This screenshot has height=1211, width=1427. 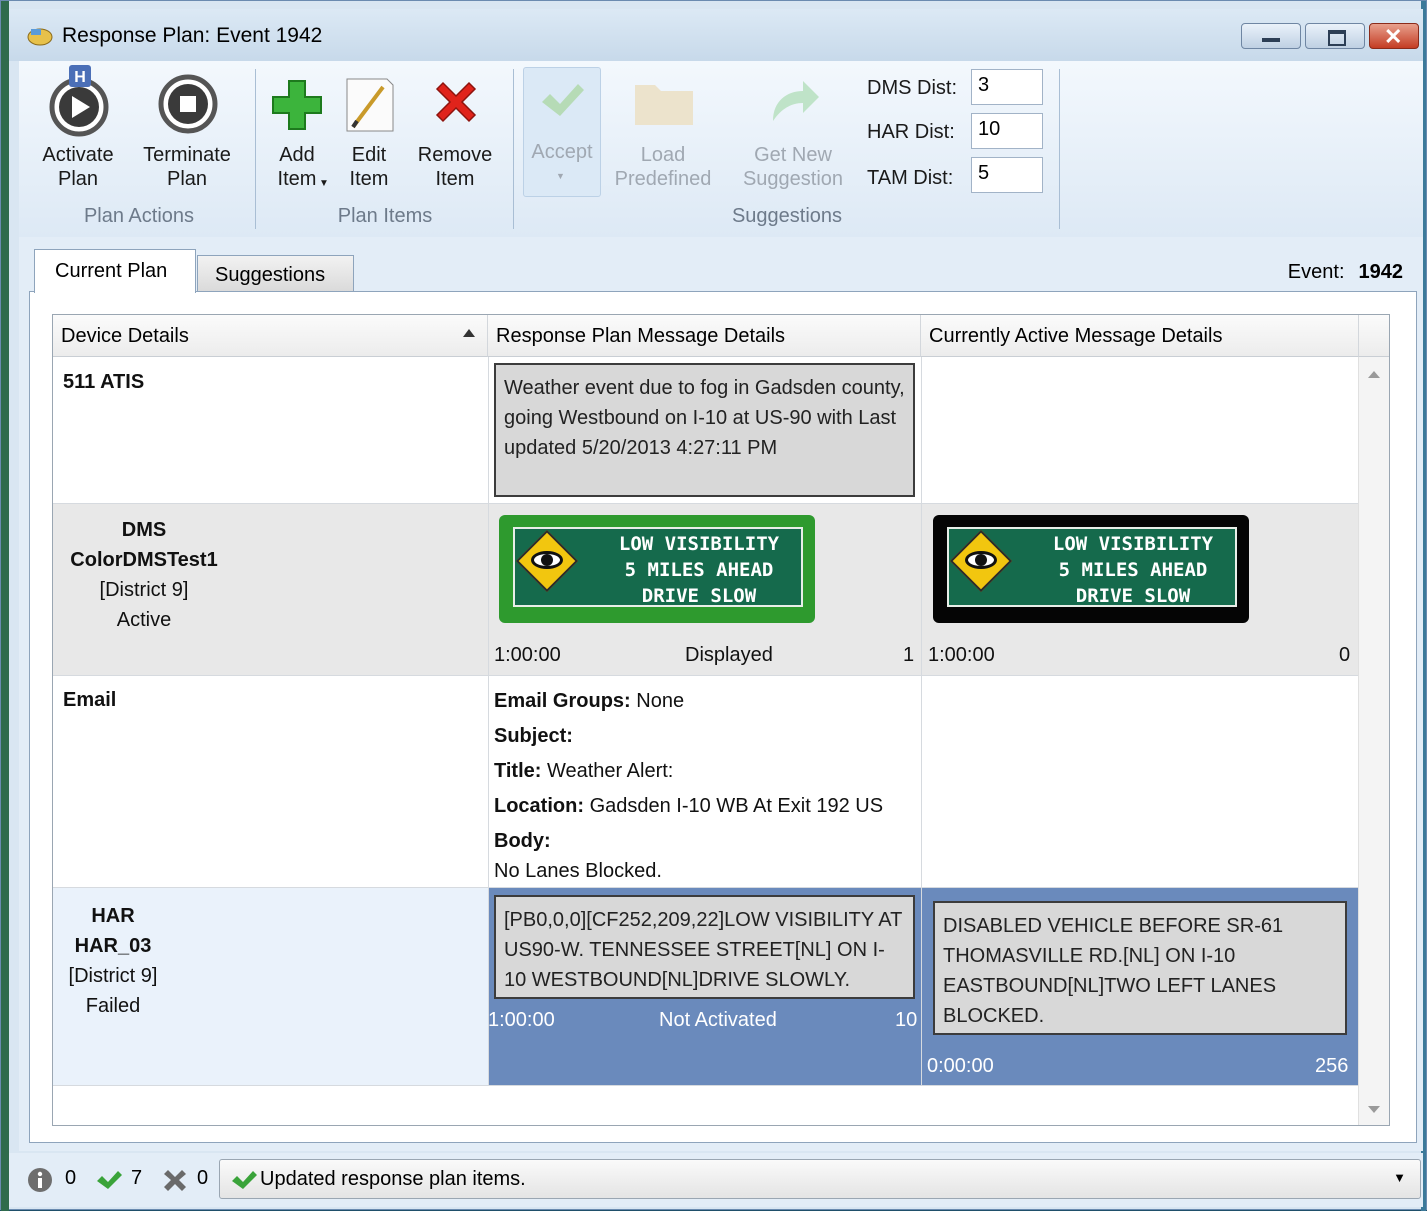 I want to click on vertical-scrollbar, so click(x=1373, y=741).